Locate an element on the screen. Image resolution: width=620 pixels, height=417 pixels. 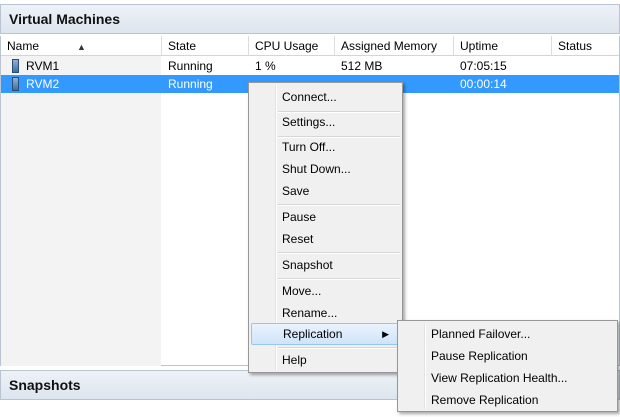
column-header-state: State is located at coordinates (205, 46).